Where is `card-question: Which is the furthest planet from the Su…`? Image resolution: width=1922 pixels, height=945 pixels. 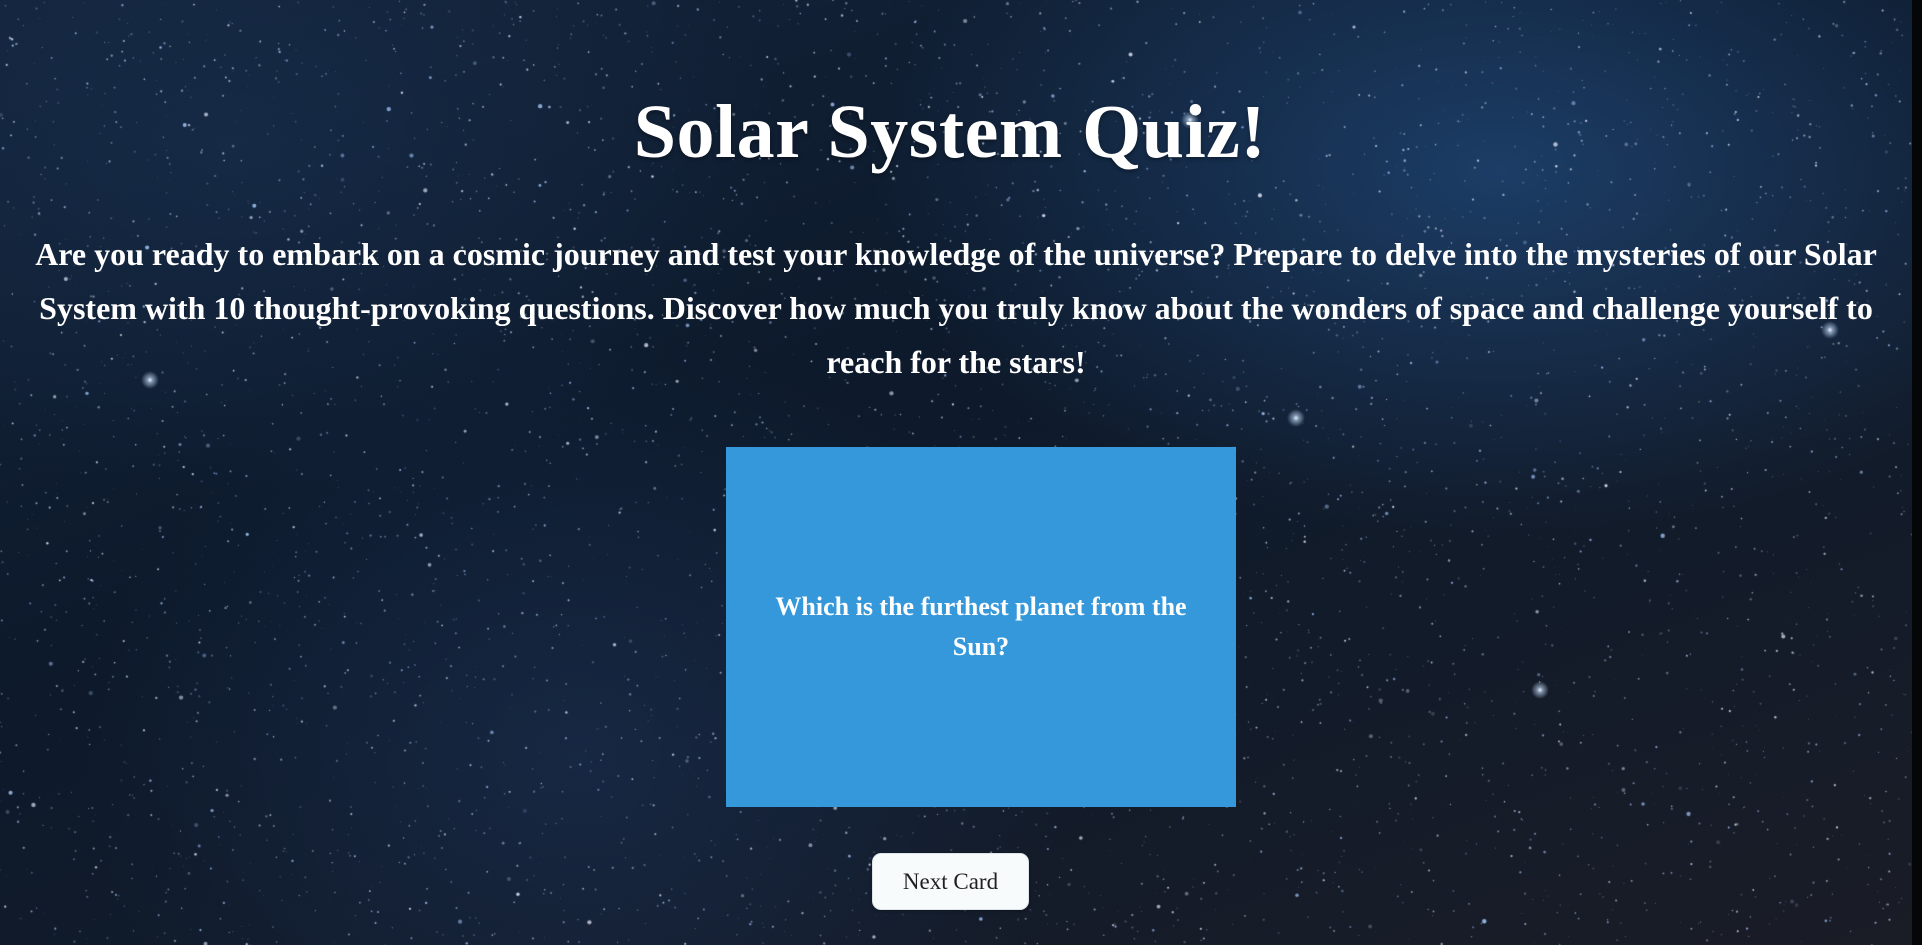 card-question: Which is the furthest planet from the Su… is located at coordinates (981, 626).